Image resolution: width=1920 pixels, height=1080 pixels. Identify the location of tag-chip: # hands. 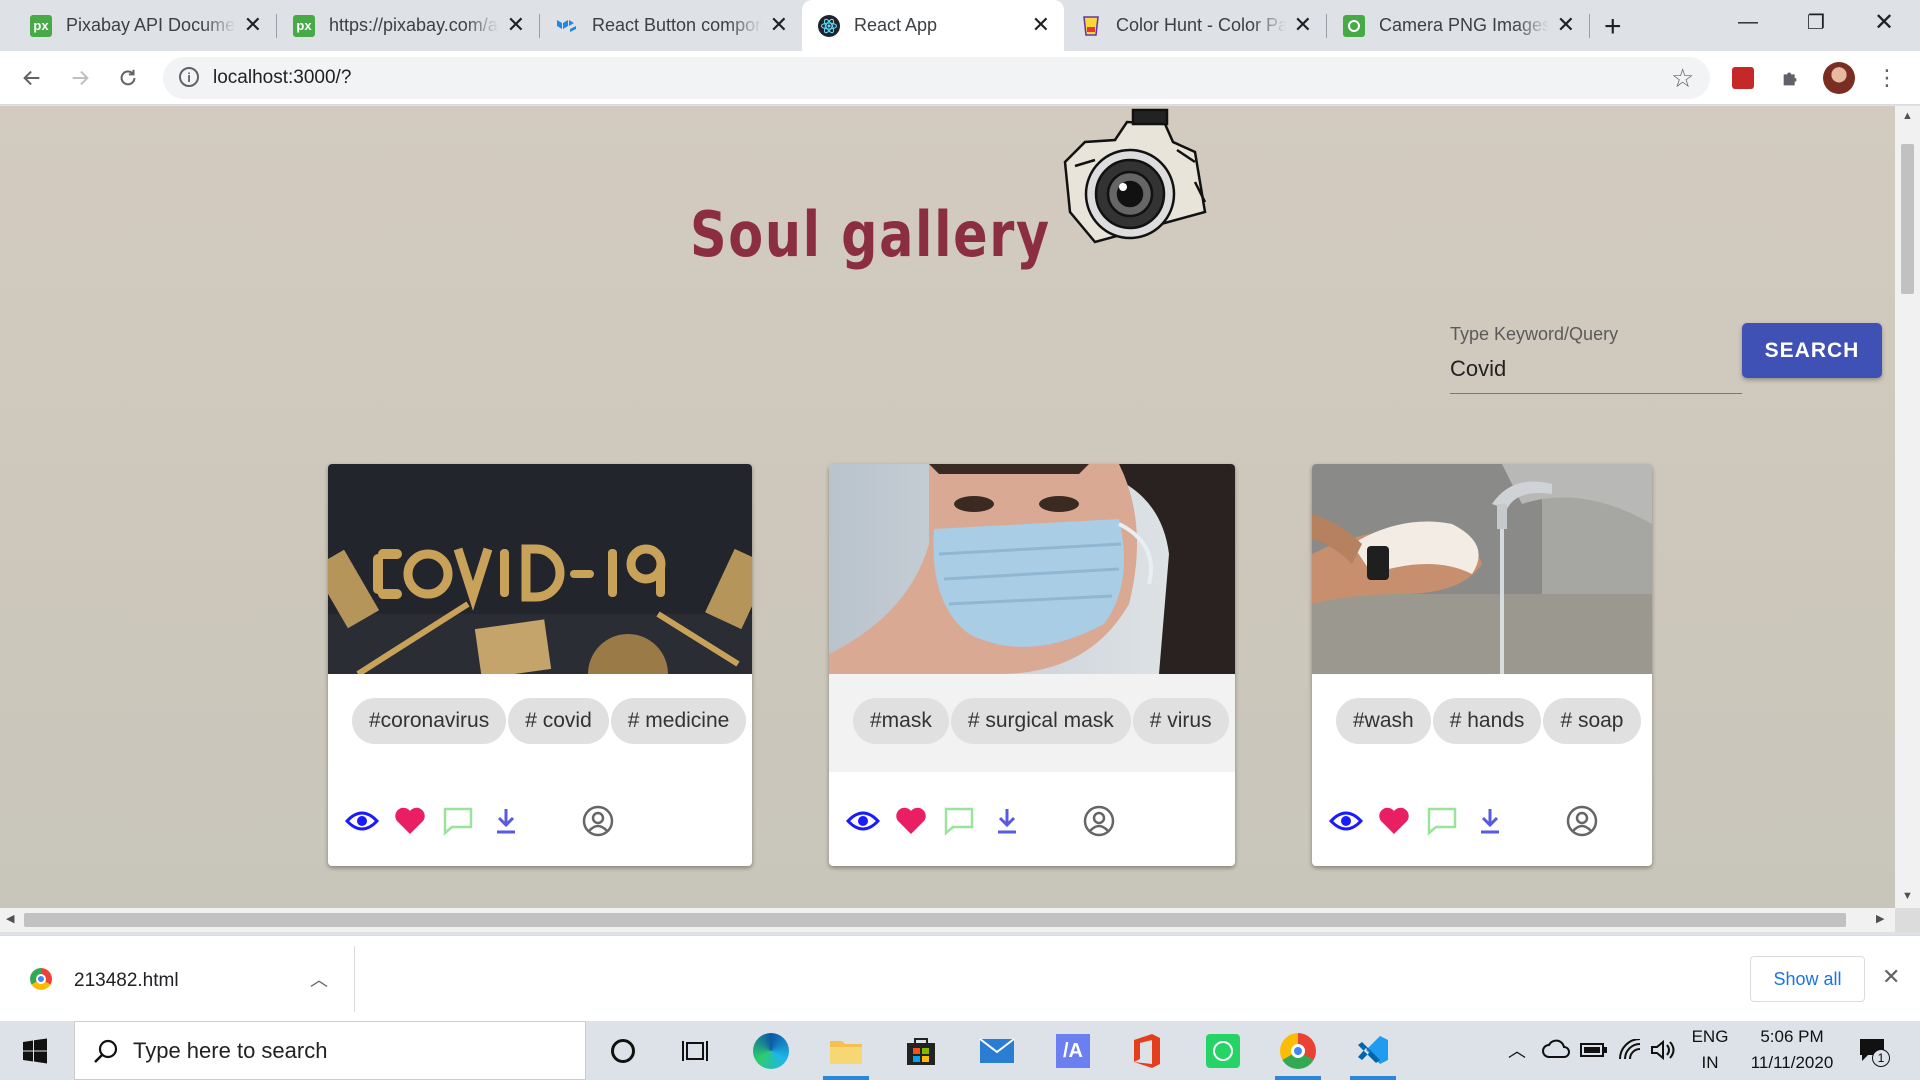
(1487, 721).